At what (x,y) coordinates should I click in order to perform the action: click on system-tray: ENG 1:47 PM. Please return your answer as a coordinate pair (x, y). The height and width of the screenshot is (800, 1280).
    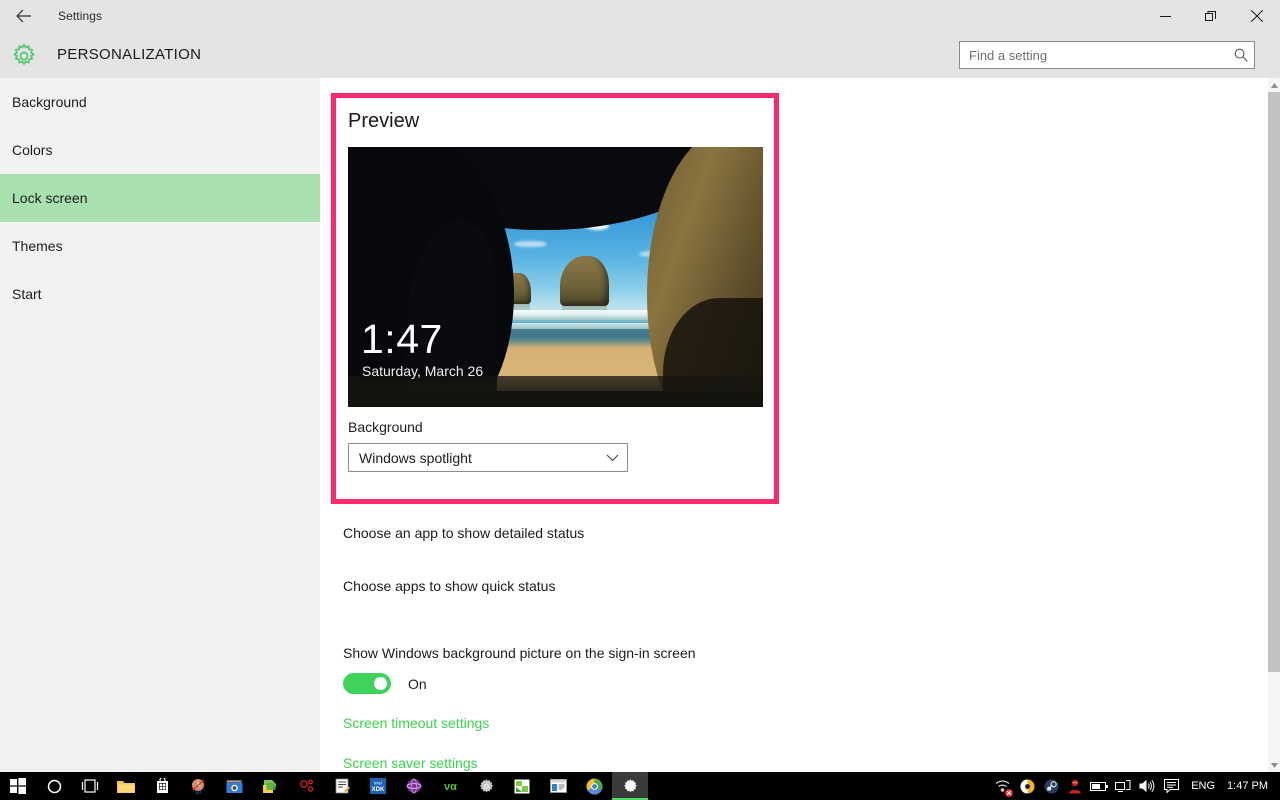
    Looking at the image, I should click on (1135, 786).